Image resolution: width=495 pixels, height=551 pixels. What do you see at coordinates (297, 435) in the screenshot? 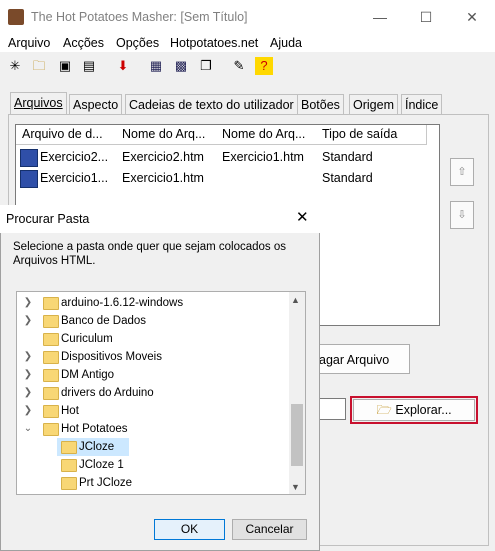
I see `scroll-thumb` at bounding box center [297, 435].